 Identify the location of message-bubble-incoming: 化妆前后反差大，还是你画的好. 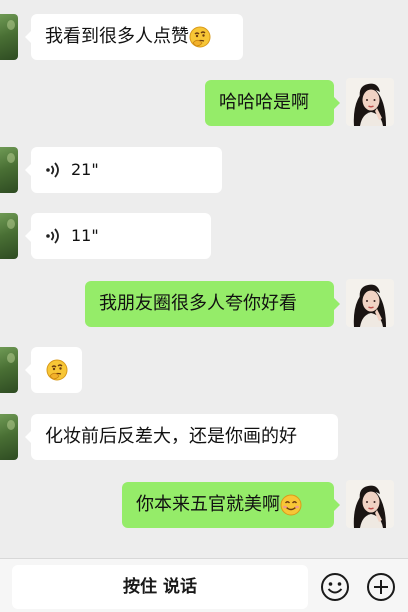
(181, 437).